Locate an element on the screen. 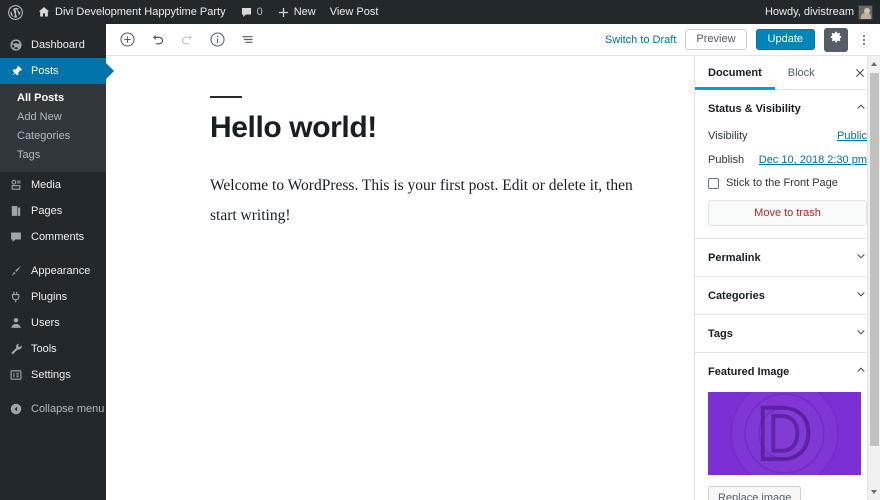  view-post-label: View Post is located at coordinates (354, 12).